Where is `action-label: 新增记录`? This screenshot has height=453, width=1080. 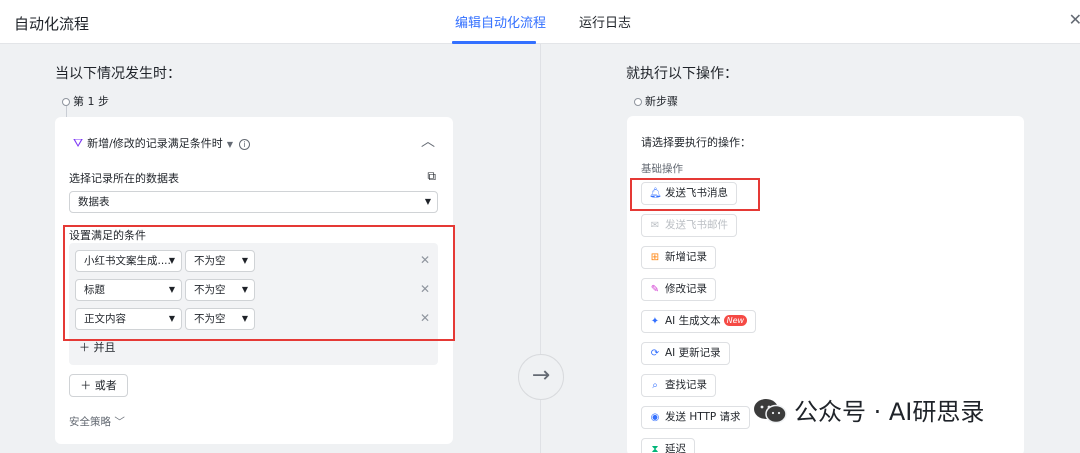 action-label: 新增记录 is located at coordinates (686, 257).